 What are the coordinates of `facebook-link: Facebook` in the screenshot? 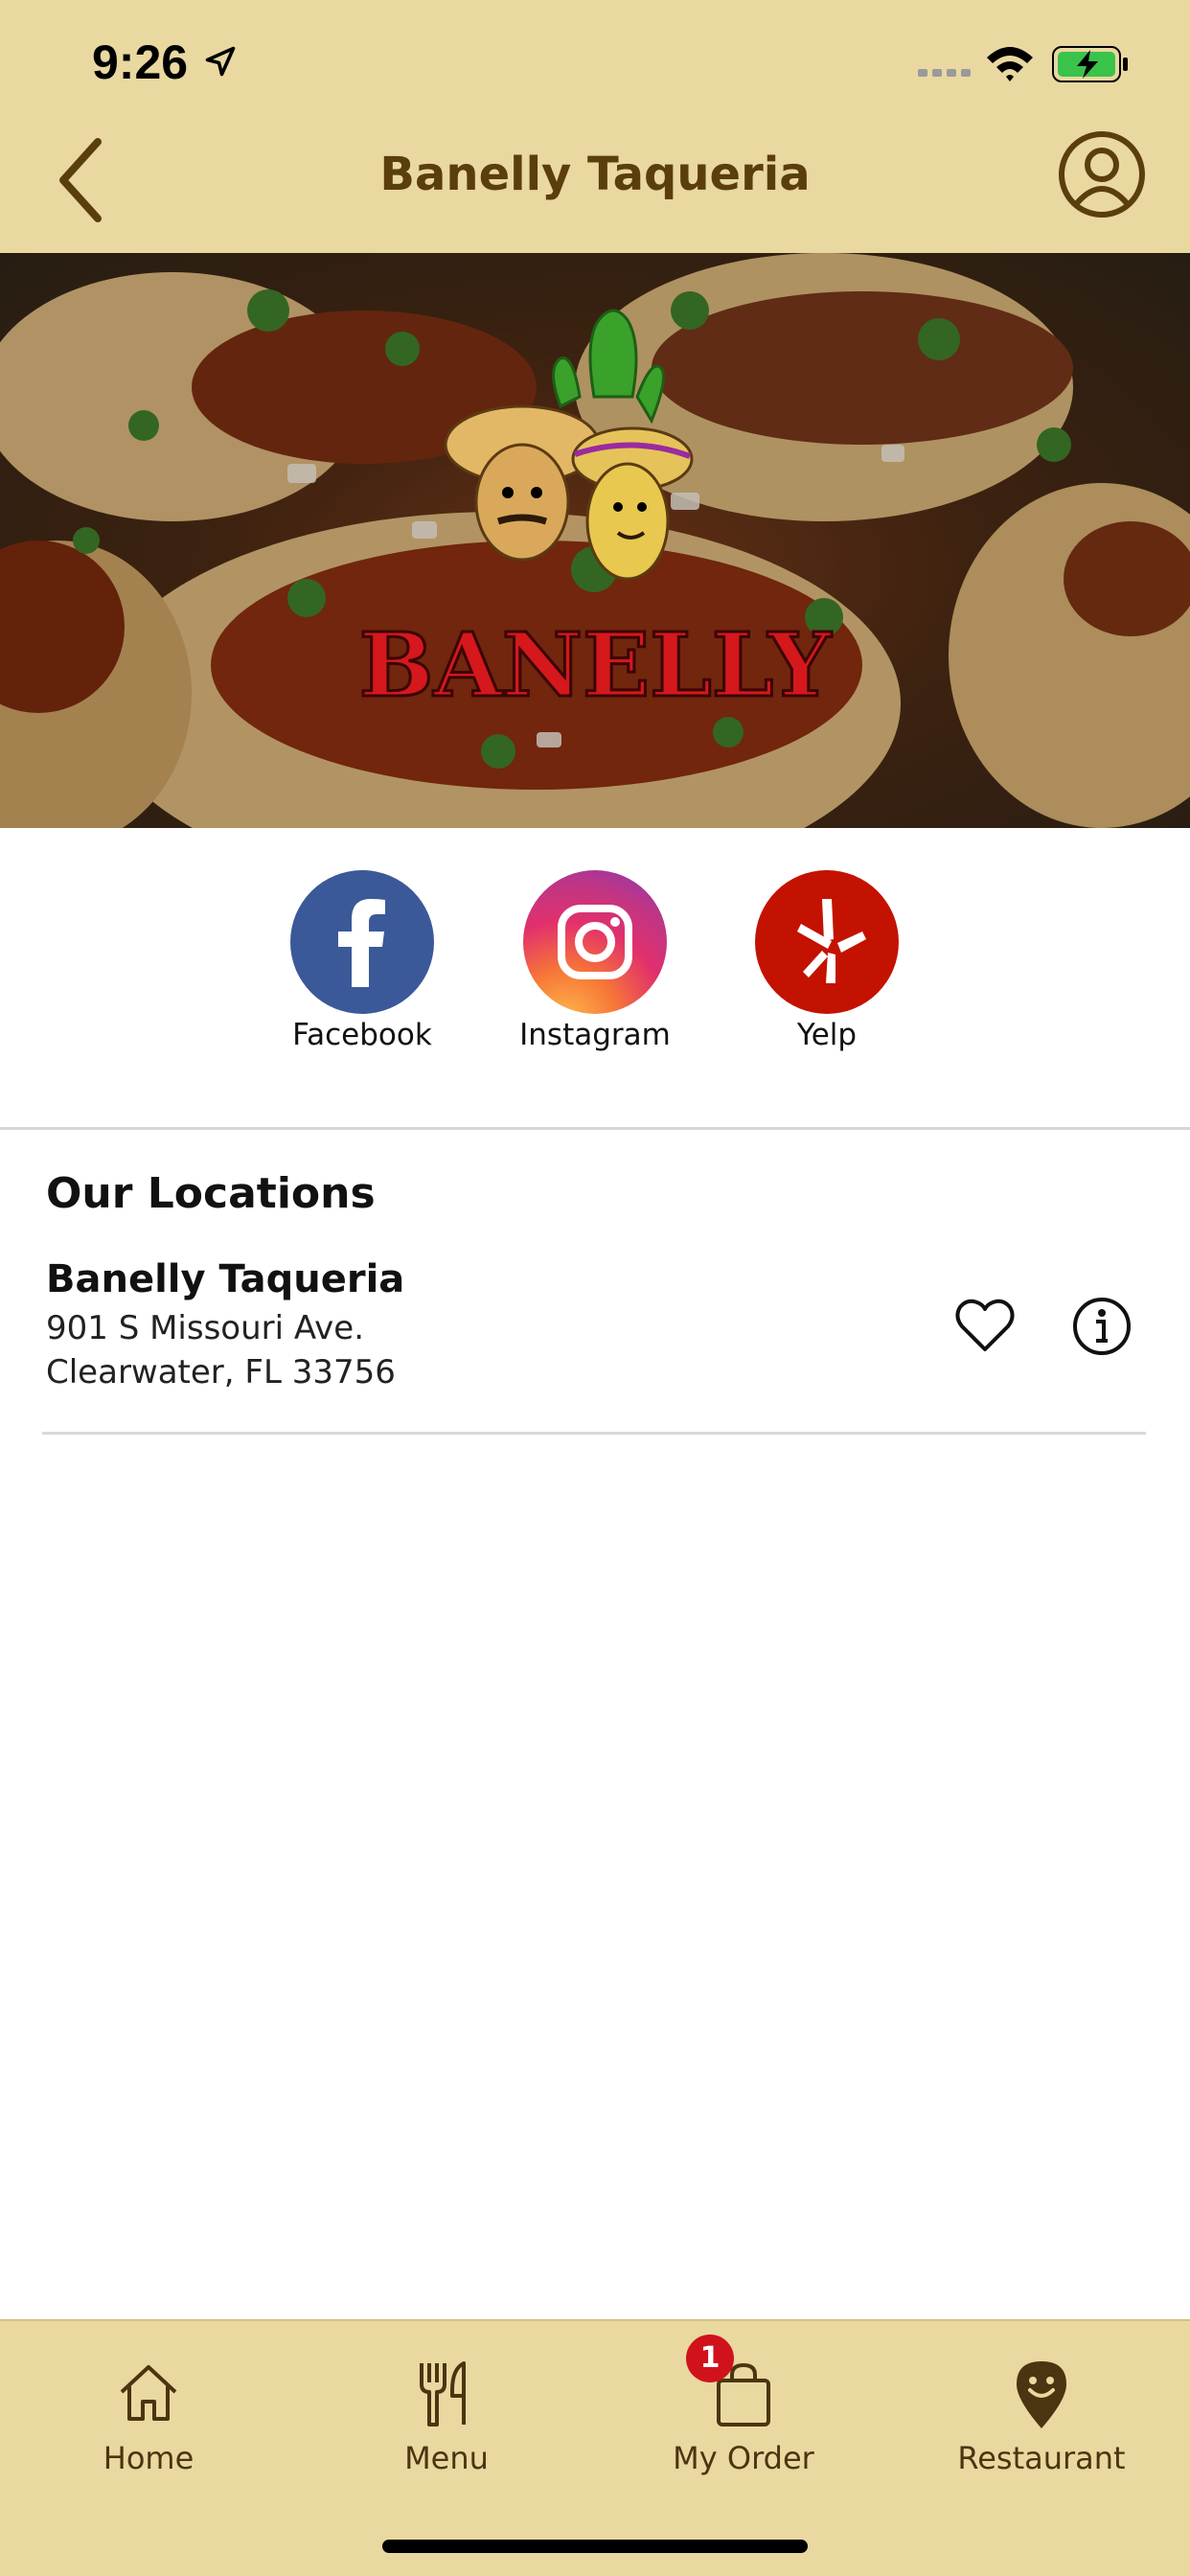 It's located at (362, 961).